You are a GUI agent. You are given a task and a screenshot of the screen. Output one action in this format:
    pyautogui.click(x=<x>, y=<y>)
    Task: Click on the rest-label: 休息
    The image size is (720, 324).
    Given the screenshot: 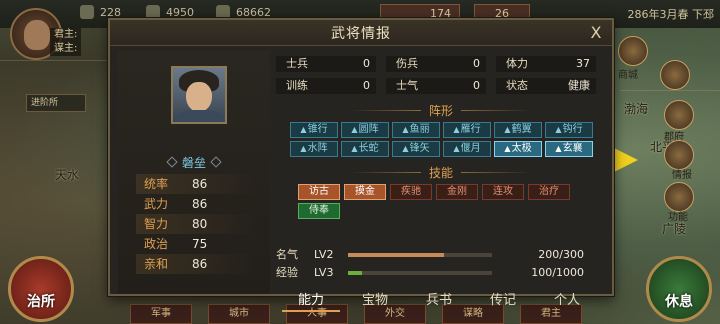 What is the action you would take?
    pyautogui.click(x=679, y=302)
    